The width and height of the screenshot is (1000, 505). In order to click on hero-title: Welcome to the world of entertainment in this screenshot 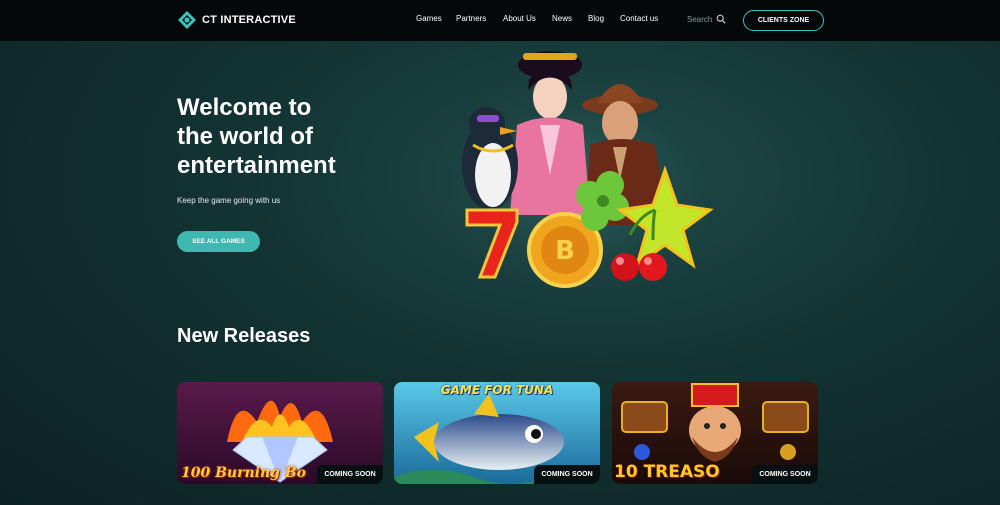, I will do `click(297, 136)`.